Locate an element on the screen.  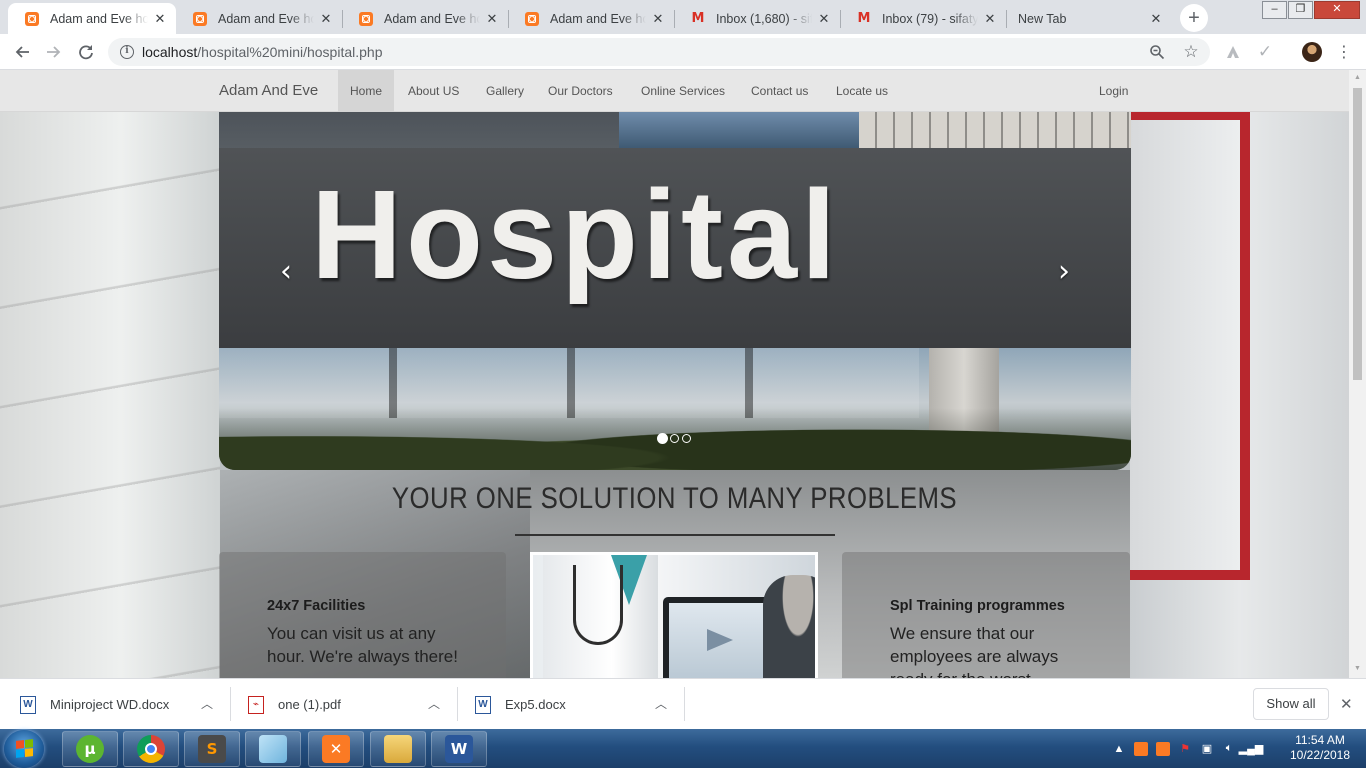
tab-adam-eve-2: Adam and Eve hospital ✕ is located at coordinates (259, 18).